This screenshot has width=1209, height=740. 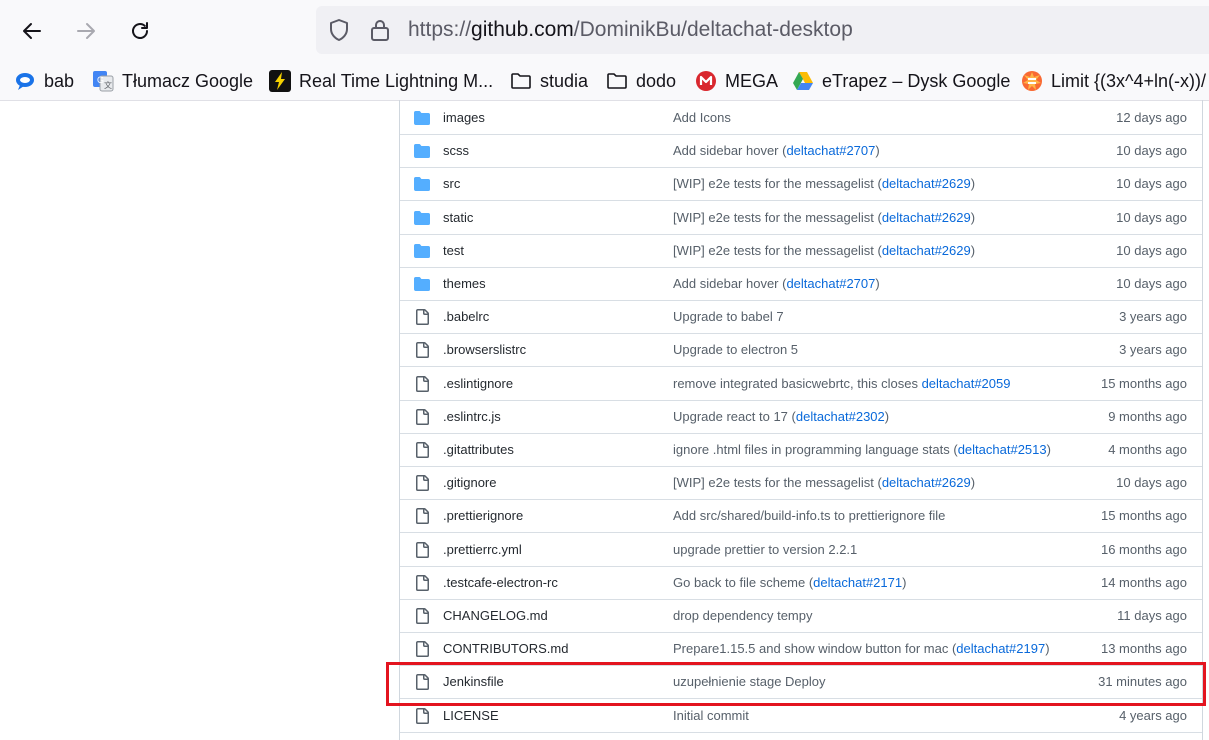 What do you see at coordinates (1144, 549) in the screenshot?
I see `commit-age: 16 months ago` at bounding box center [1144, 549].